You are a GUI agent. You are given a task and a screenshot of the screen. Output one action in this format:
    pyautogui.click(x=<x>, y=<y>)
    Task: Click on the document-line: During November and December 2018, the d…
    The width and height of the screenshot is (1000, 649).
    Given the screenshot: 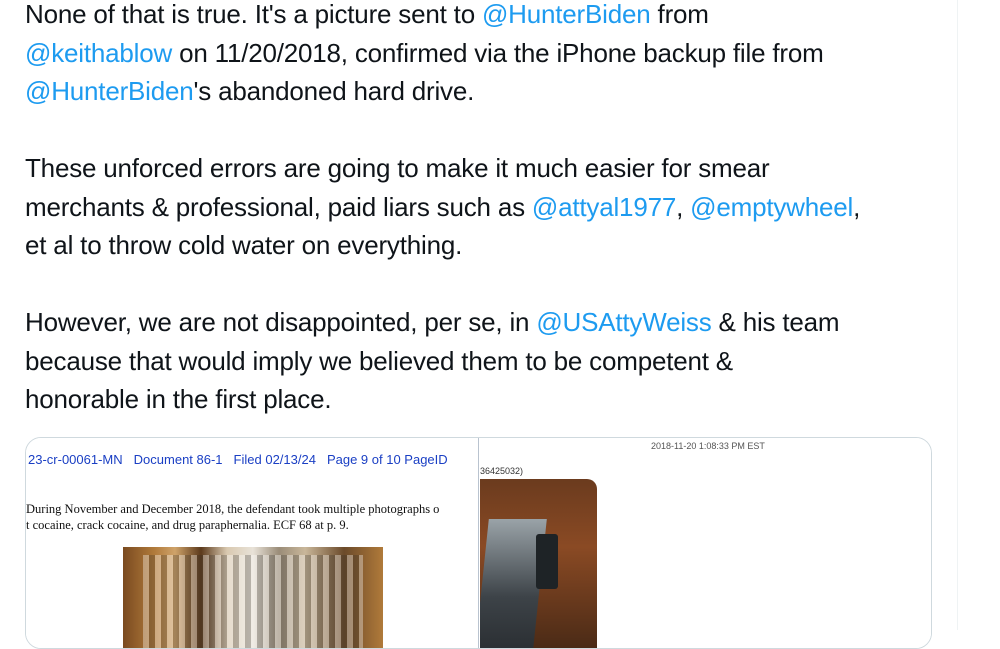 What is the action you would take?
    pyautogui.click(x=233, y=509)
    